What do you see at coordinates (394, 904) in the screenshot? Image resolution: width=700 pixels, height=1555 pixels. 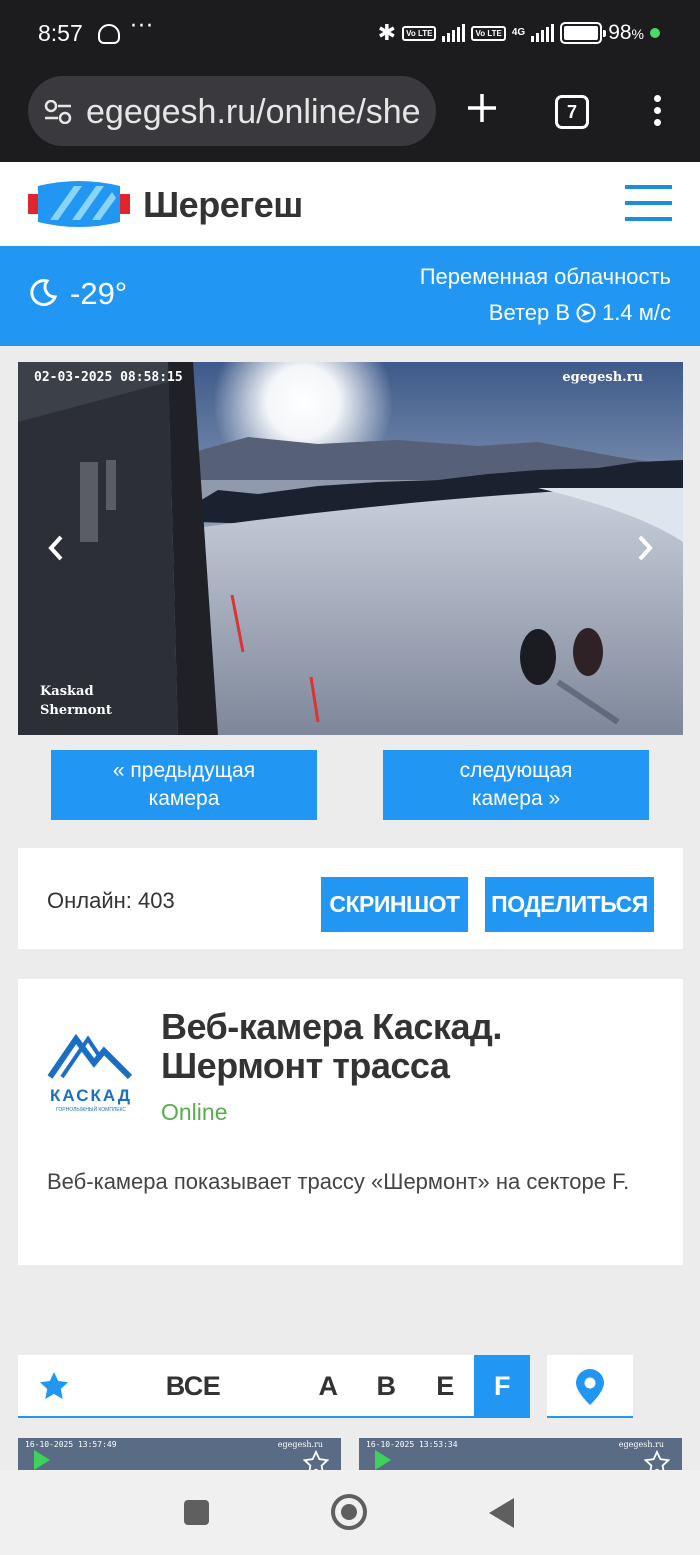 I see `screenshot-button: СКРИНШОТ` at bounding box center [394, 904].